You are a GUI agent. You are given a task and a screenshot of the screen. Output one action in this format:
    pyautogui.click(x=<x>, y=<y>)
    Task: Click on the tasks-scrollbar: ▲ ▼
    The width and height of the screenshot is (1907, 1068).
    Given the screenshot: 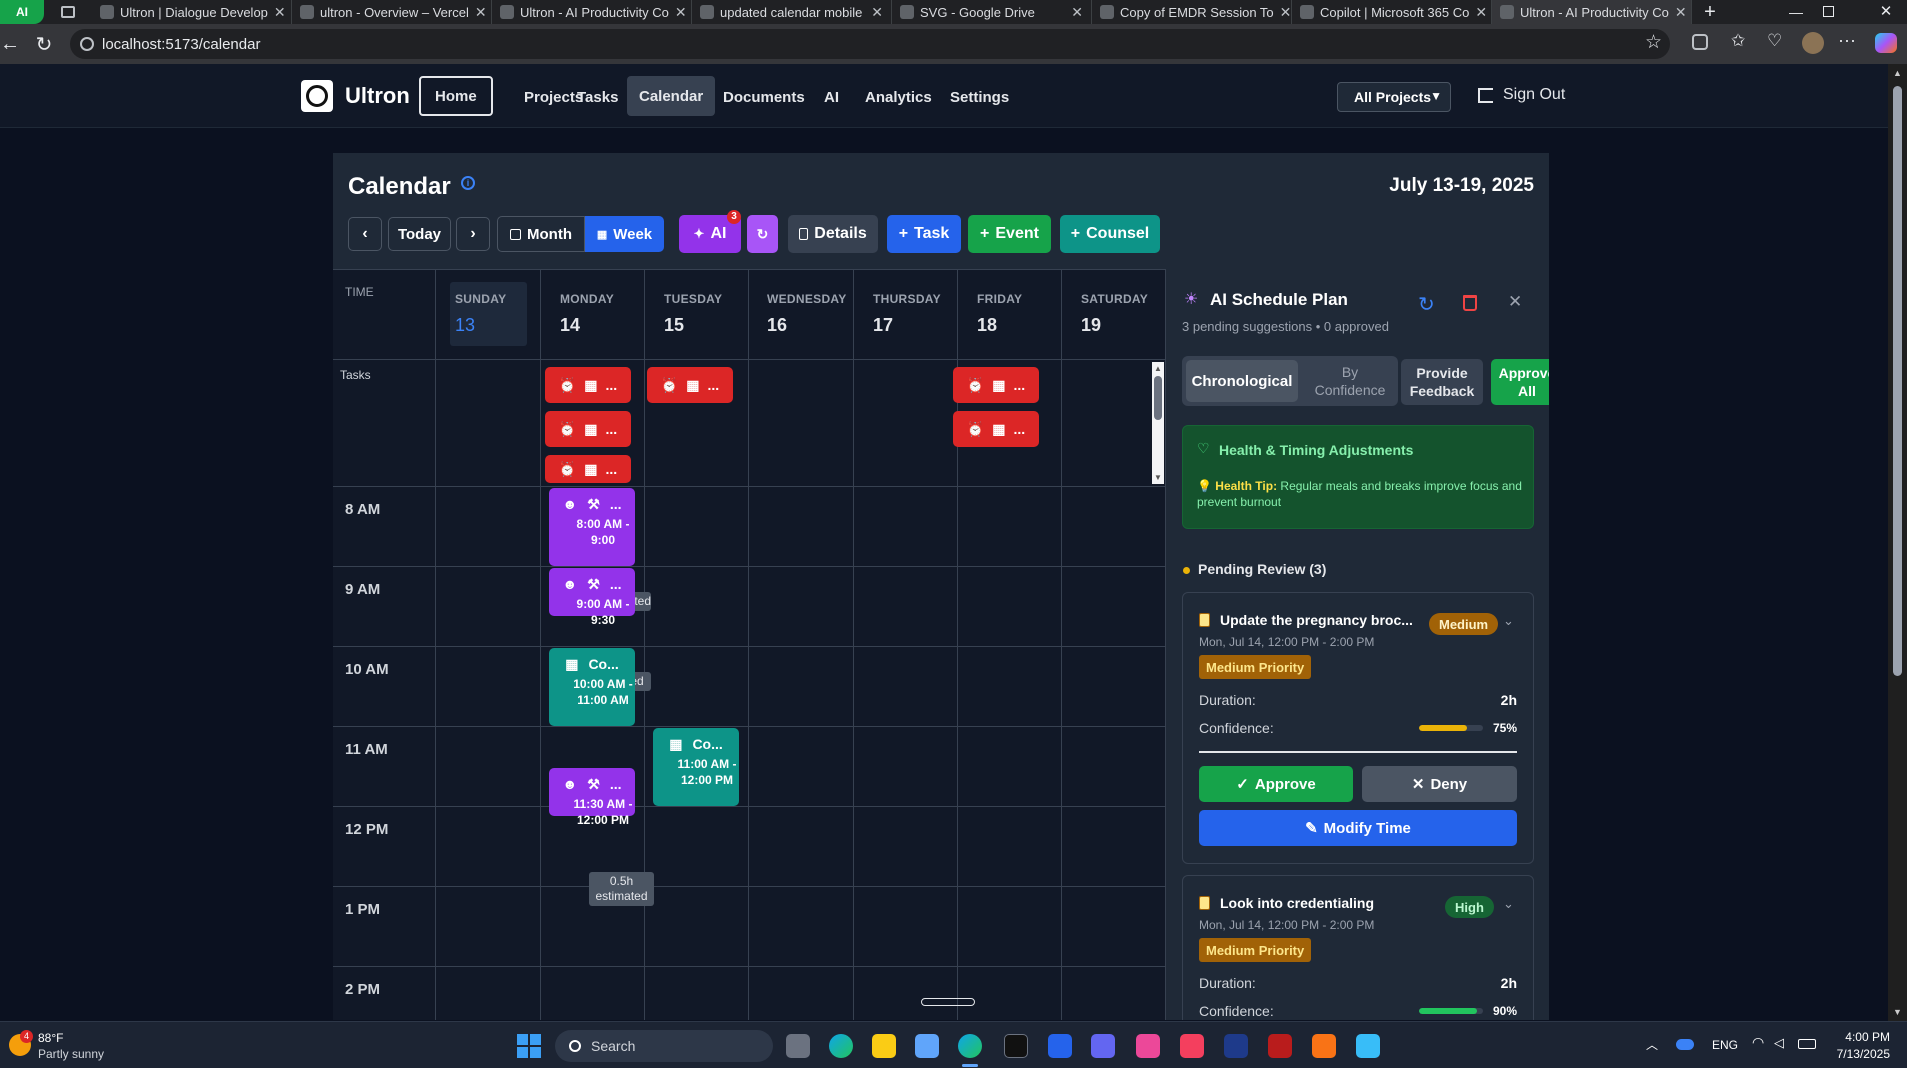 What is the action you would take?
    pyautogui.click(x=1158, y=423)
    